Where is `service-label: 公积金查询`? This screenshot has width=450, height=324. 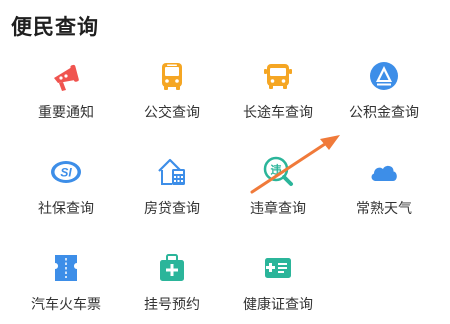
service-label: 公积金查询 is located at coordinates (384, 113).